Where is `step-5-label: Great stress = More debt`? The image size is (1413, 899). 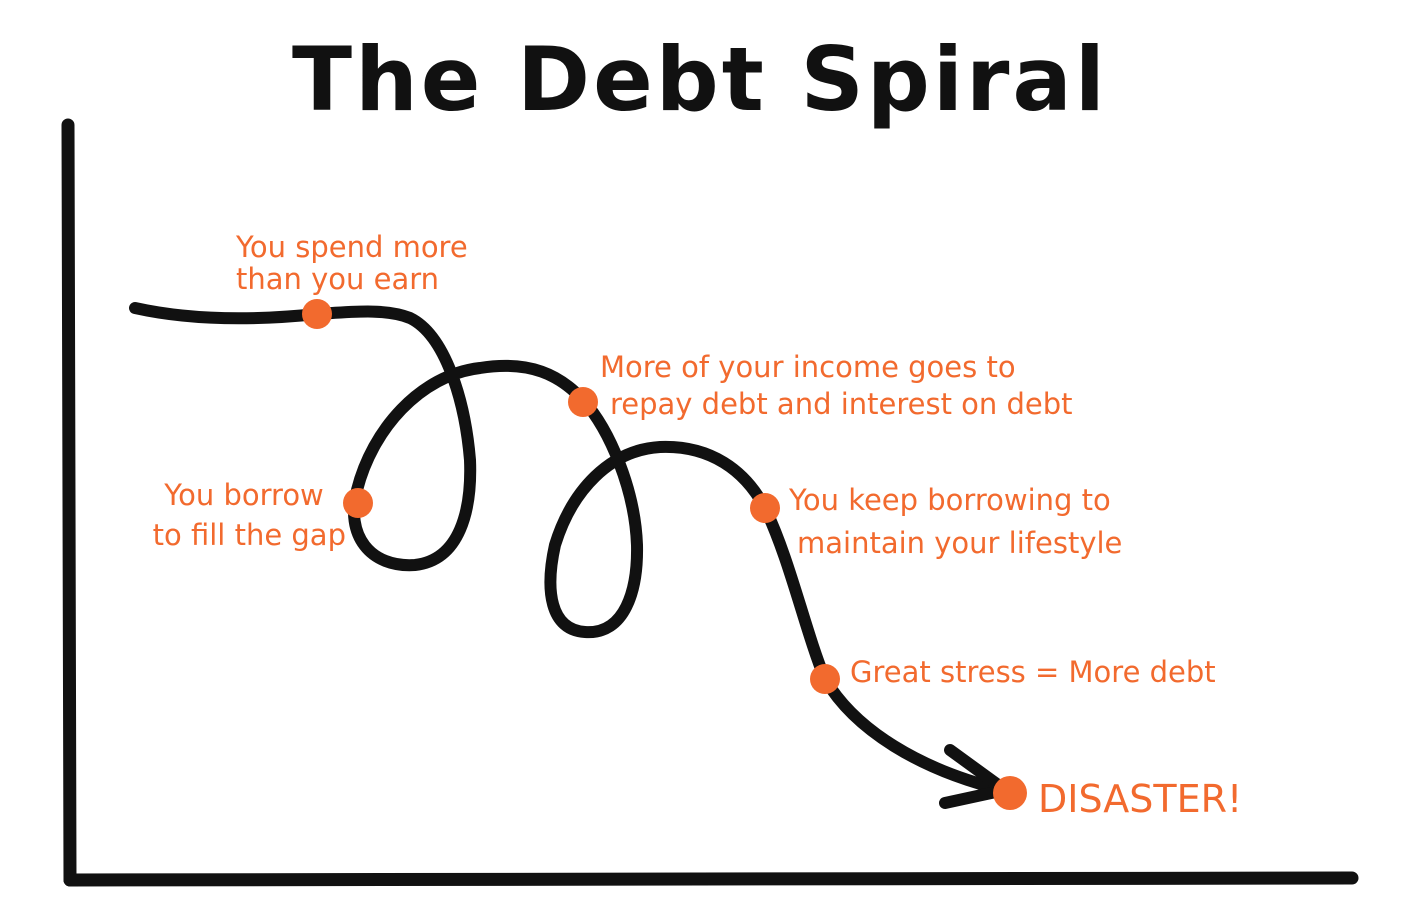
step-5-label: Great stress = More debt is located at coordinates (1033, 672).